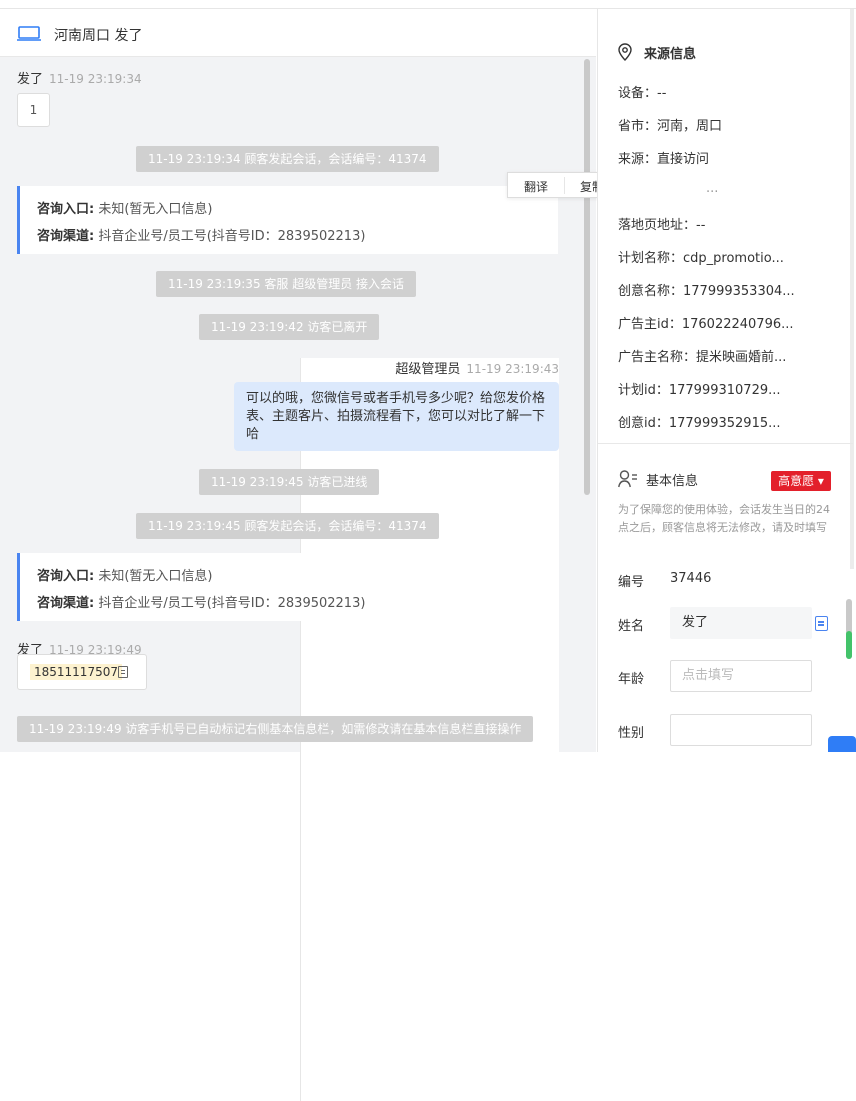 The width and height of the screenshot is (856, 1101). Describe the element at coordinates (631, 679) in the screenshot. I see `age-label: 年龄` at that location.